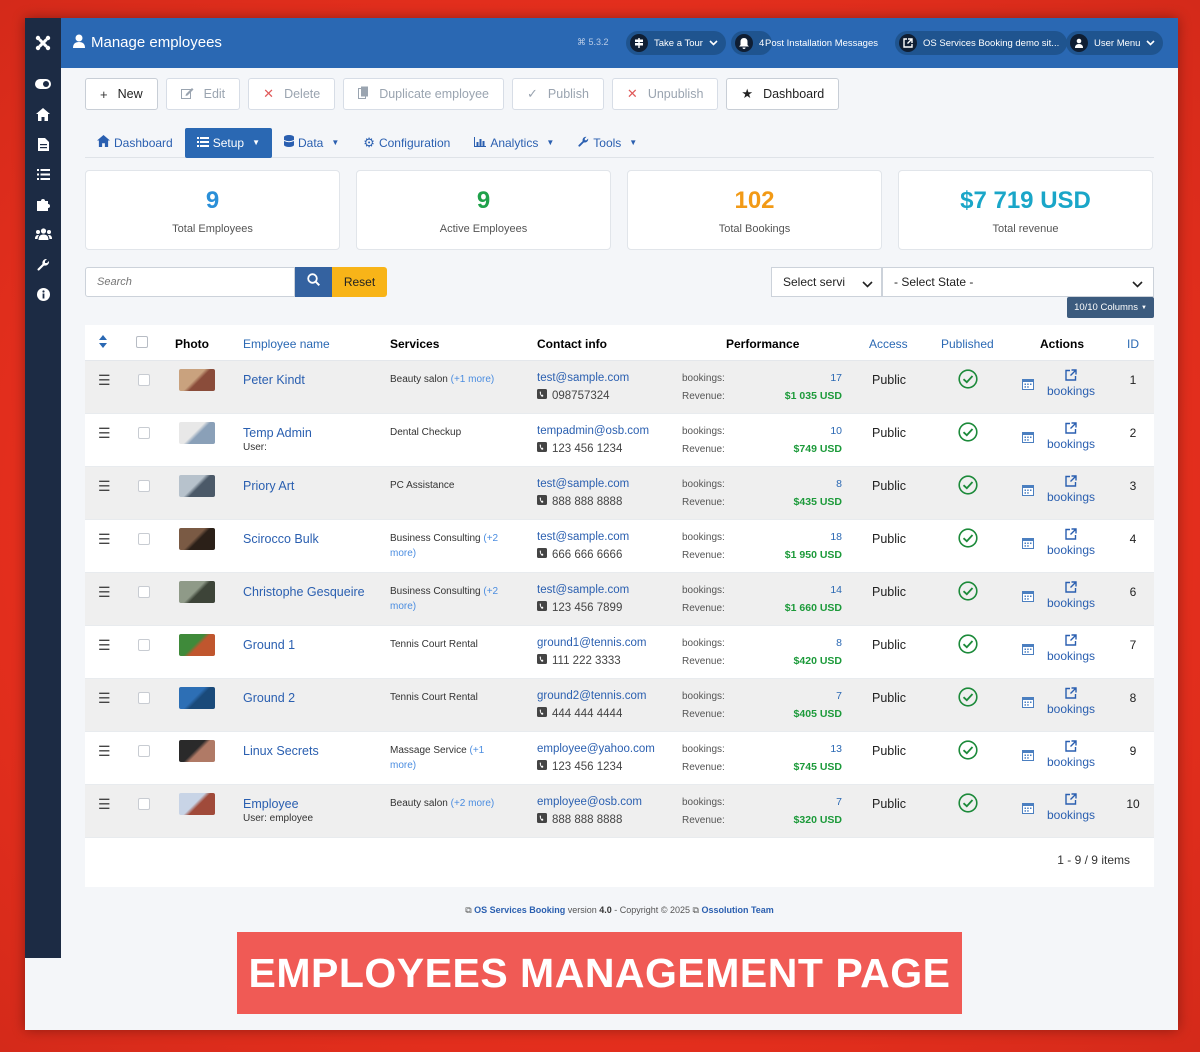  I want to click on col-access: Access, so click(888, 344).